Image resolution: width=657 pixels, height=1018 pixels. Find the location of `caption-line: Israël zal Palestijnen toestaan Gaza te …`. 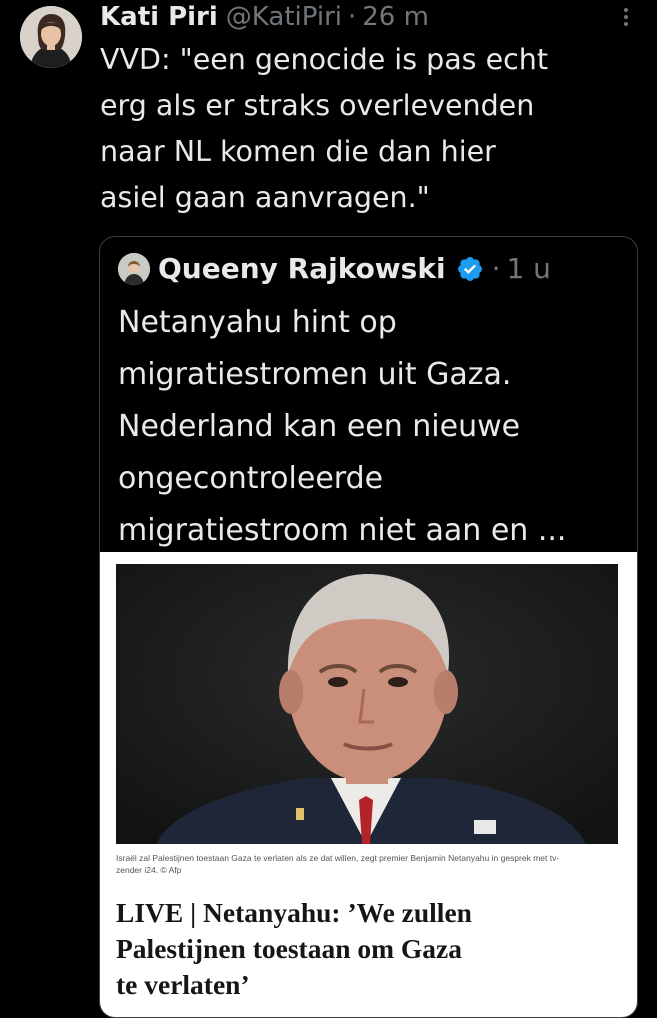

caption-line: Israël zal Palestijnen toestaan Gaza te … is located at coordinates (338, 858).